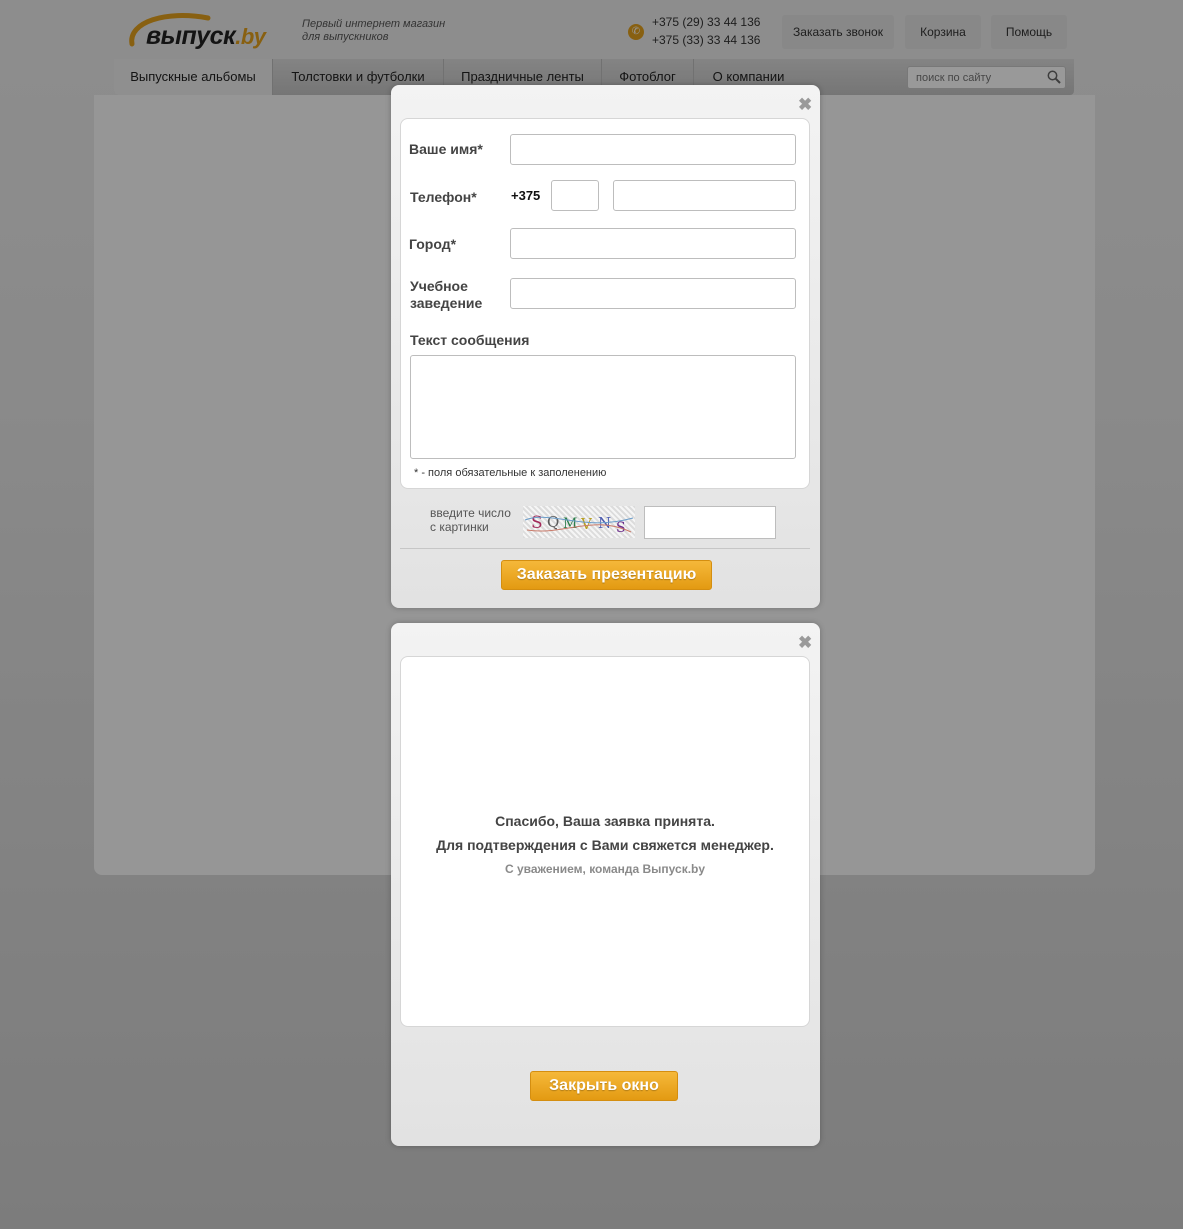 The width and height of the screenshot is (1183, 1229). I want to click on captcha-field, so click(710, 522).